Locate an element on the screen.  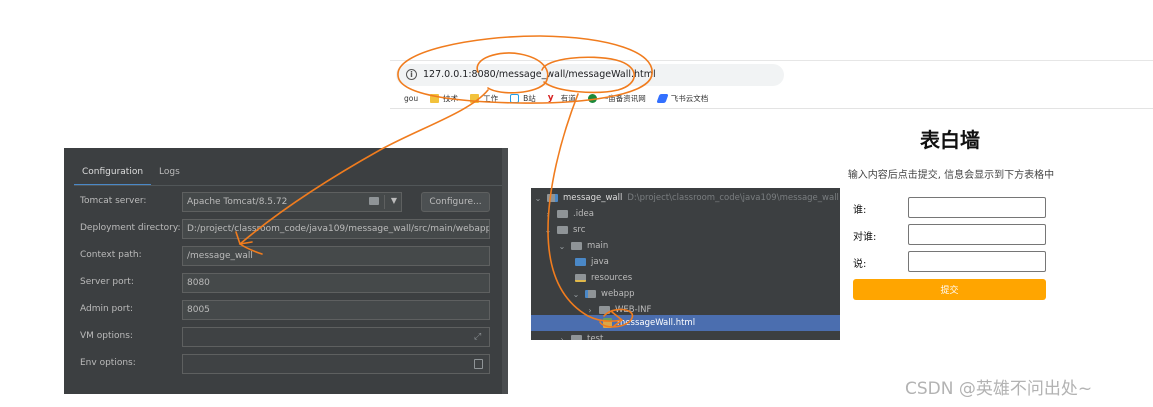
expand-icon: ⤢ is located at coordinates (478, 337).